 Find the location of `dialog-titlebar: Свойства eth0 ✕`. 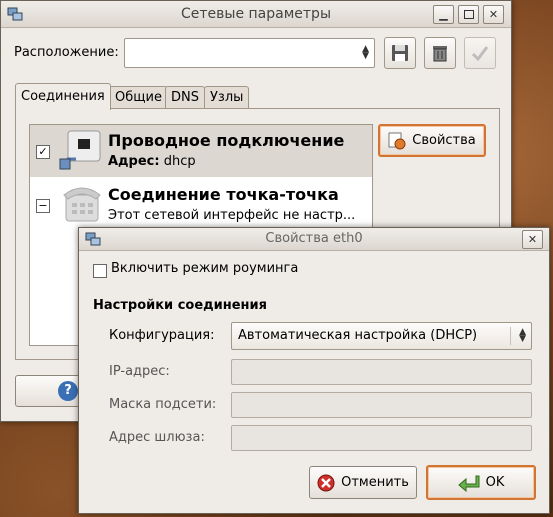

dialog-titlebar: Свойства eth0 ✕ is located at coordinates (314, 239).